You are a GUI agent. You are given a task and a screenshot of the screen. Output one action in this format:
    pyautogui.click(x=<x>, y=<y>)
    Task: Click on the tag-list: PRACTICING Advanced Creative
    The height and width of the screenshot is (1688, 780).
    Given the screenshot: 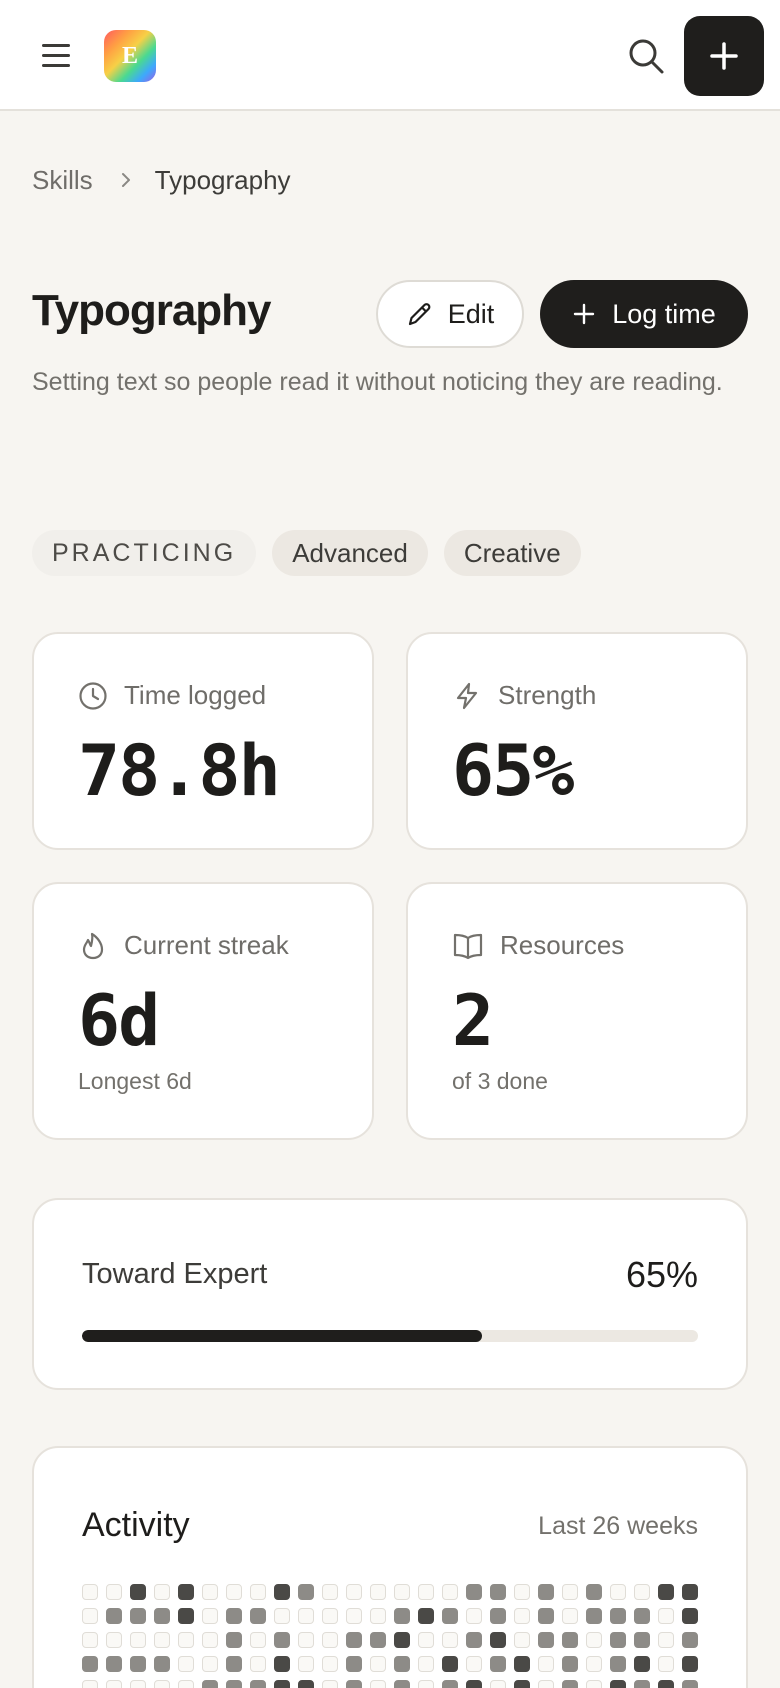 What is the action you would take?
    pyautogui.click(x=306, y=553)
    